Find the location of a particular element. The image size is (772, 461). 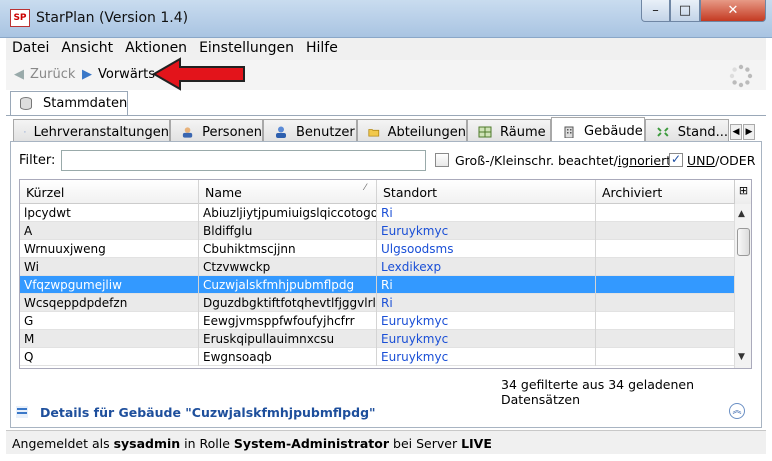

filter-input is located at coordinates (243, 160).